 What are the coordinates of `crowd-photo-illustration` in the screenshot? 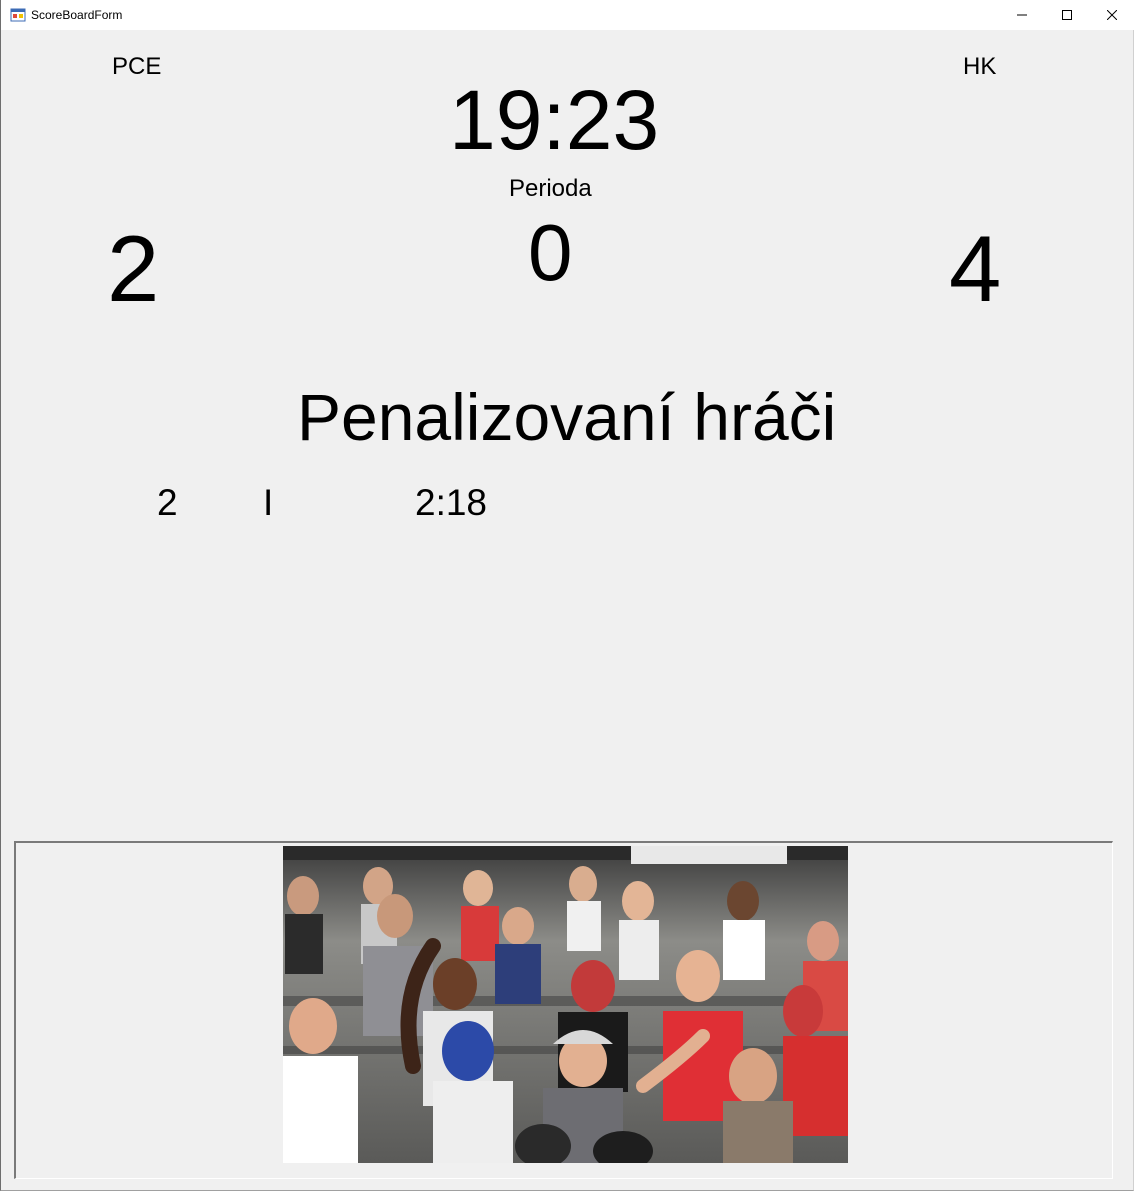 It's located at (565, 1004).